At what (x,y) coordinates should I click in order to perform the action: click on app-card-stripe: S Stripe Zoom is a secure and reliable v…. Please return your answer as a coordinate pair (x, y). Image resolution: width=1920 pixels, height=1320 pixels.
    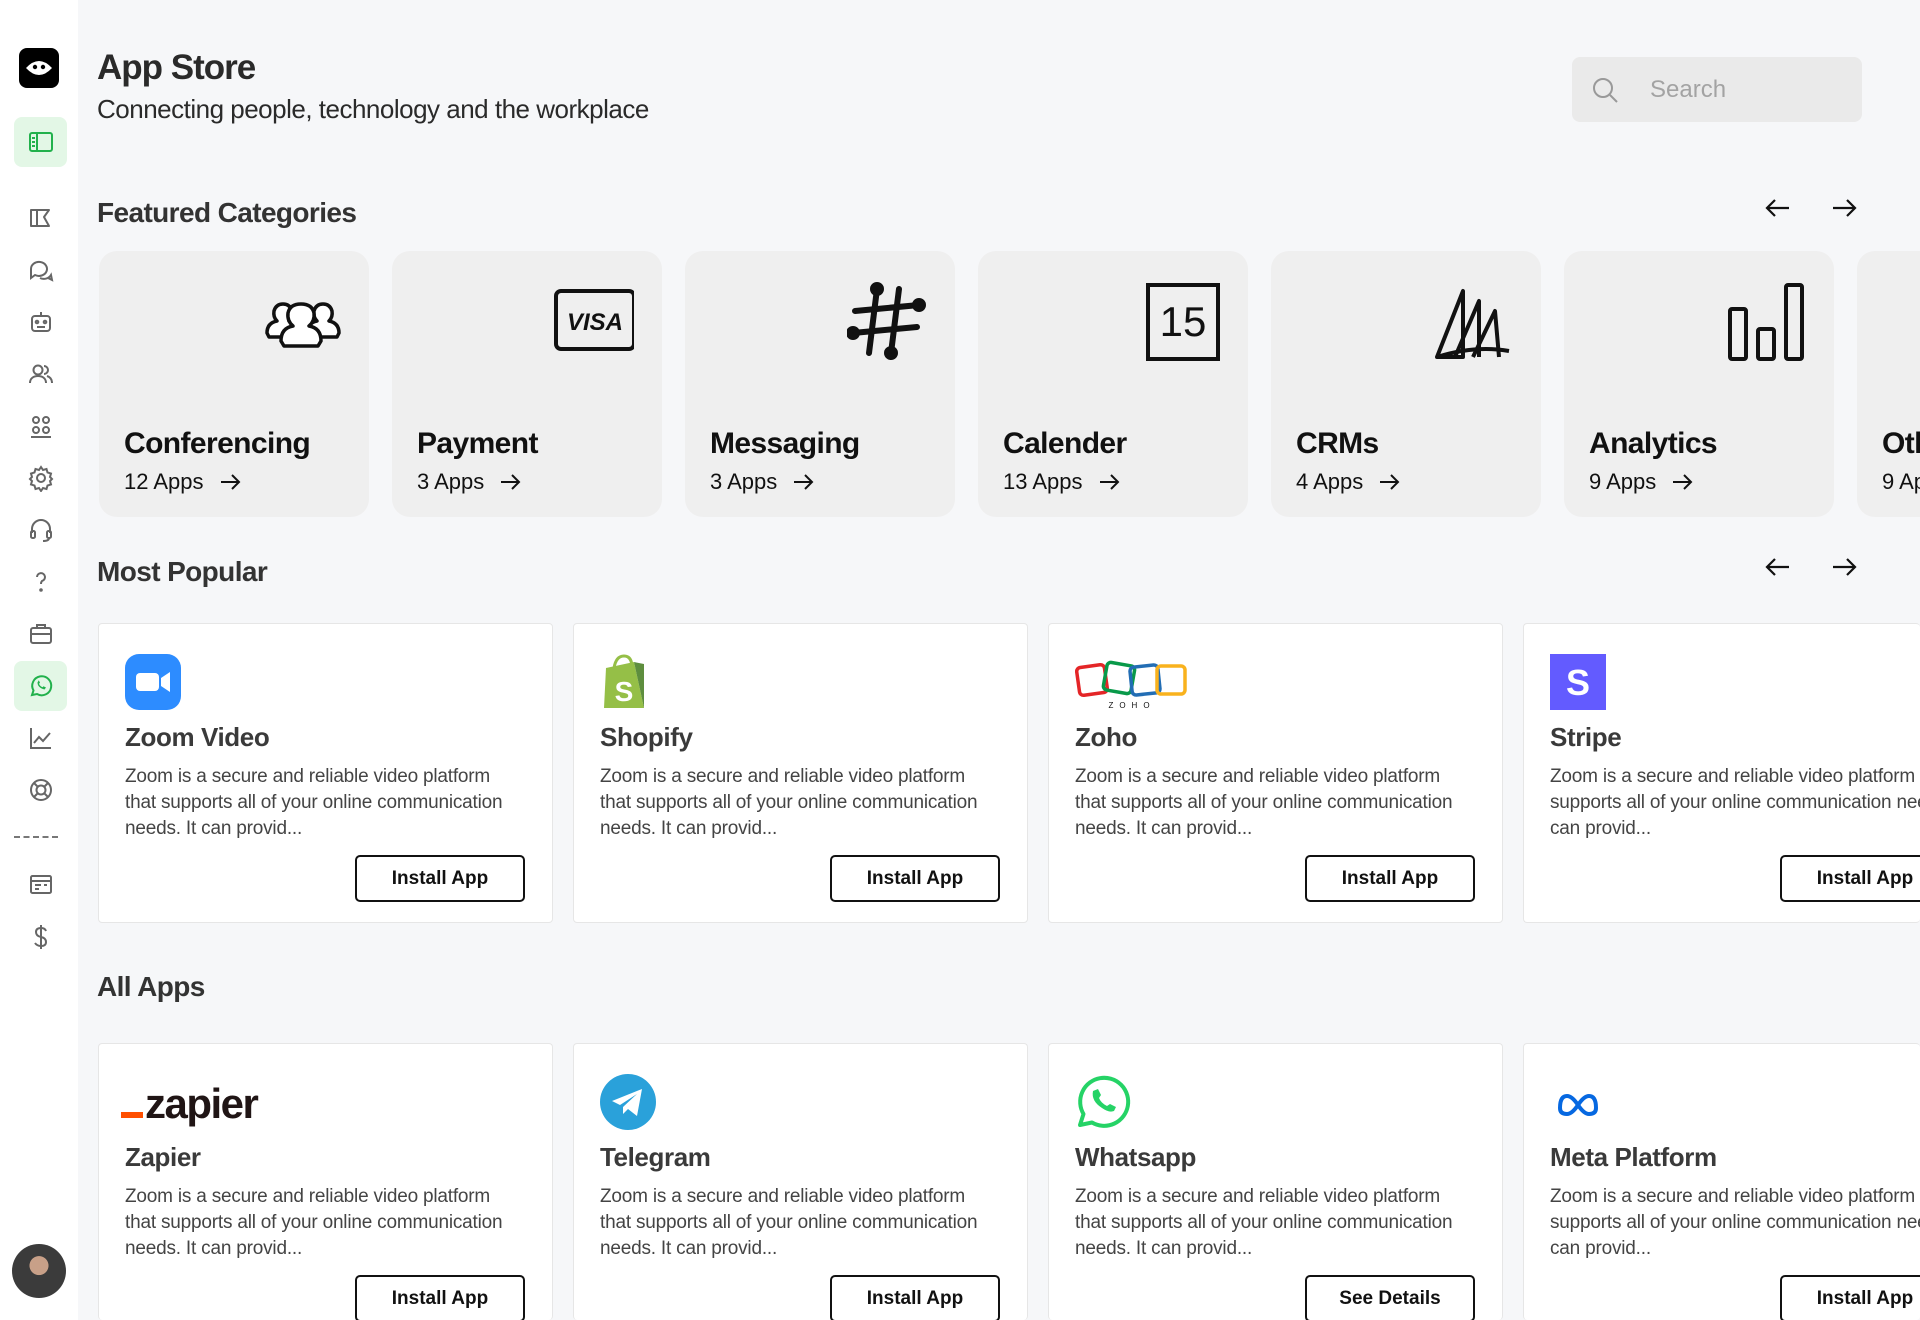
    Looking at the image, I should click on (1721, 773).